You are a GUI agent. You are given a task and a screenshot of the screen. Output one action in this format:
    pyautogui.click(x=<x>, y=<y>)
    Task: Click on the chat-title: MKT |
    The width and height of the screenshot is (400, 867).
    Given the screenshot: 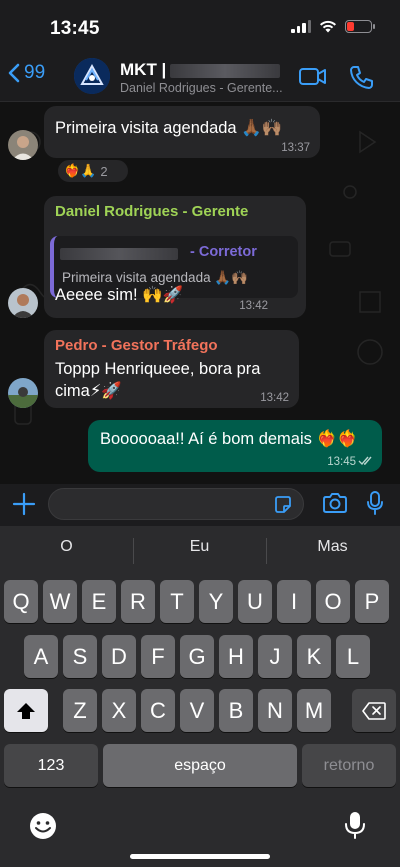 What is the action you would take?
    pyautogui.click(x=200, y=70)
    